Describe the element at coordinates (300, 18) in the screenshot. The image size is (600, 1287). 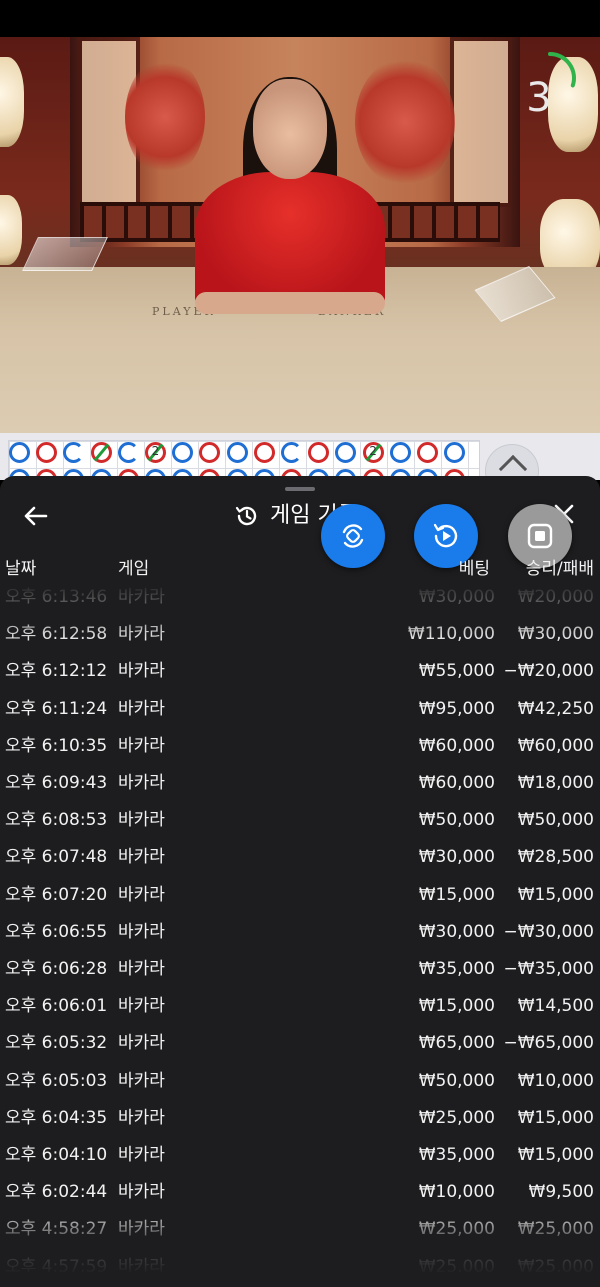
I see `status-bar` at that location.